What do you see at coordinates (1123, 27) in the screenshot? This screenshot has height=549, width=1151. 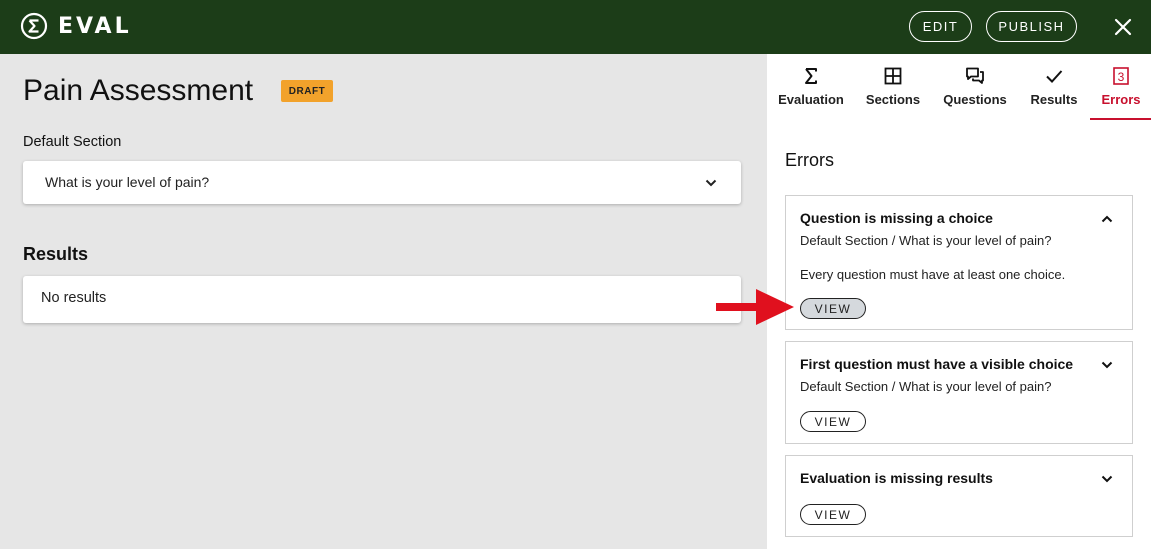 I see `close-icon` at bounding box center [1123, 27].